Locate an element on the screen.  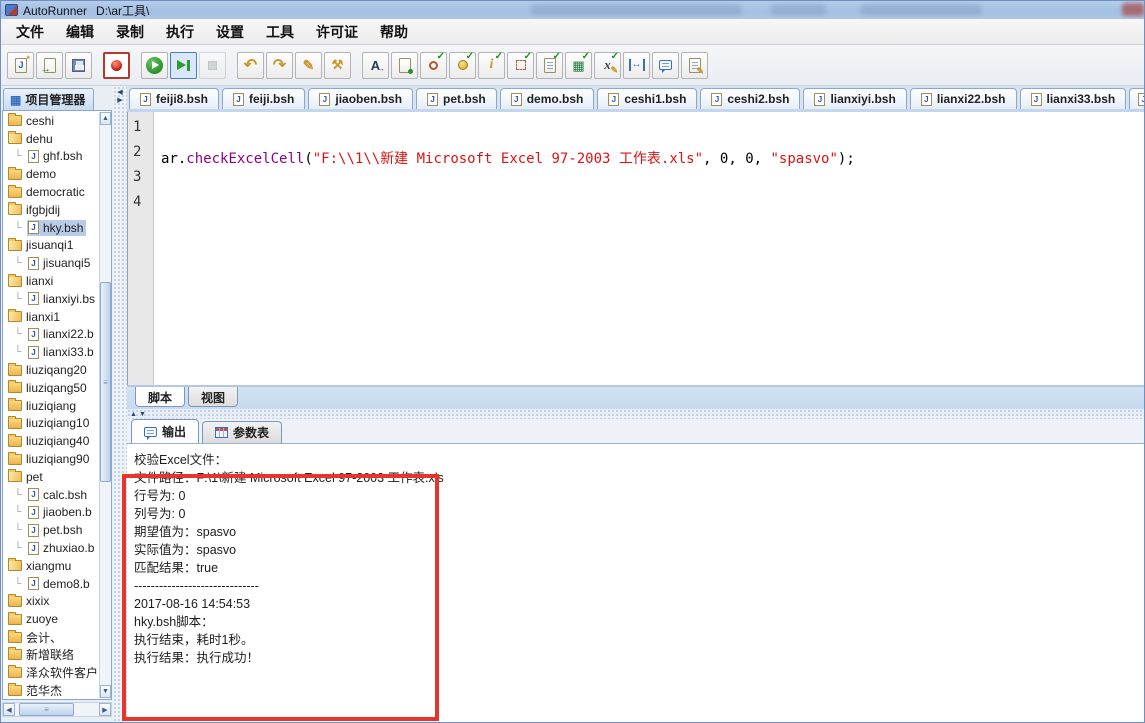
tree-item-jisuanqi1: jisuanqi1 is located at coordinates (51, 246).